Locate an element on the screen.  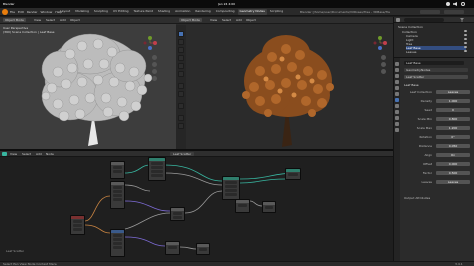
tab-rendering: Rendering is located at coordinates (202, 12).